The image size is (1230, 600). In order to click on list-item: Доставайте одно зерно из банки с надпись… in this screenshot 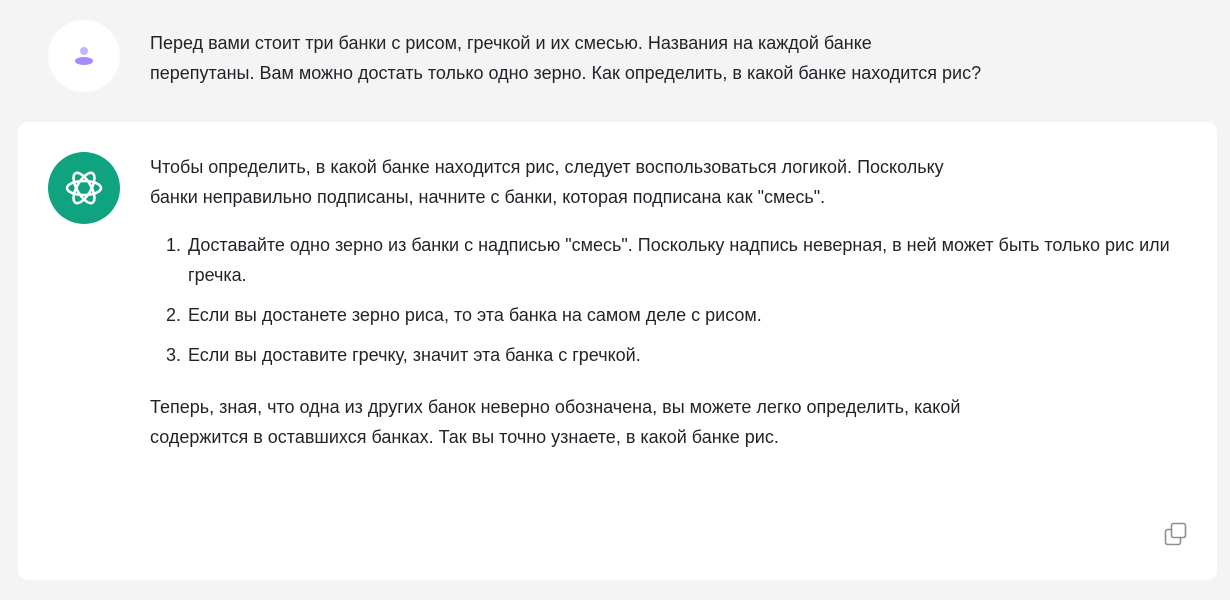, I will do `click(678, 260)`.